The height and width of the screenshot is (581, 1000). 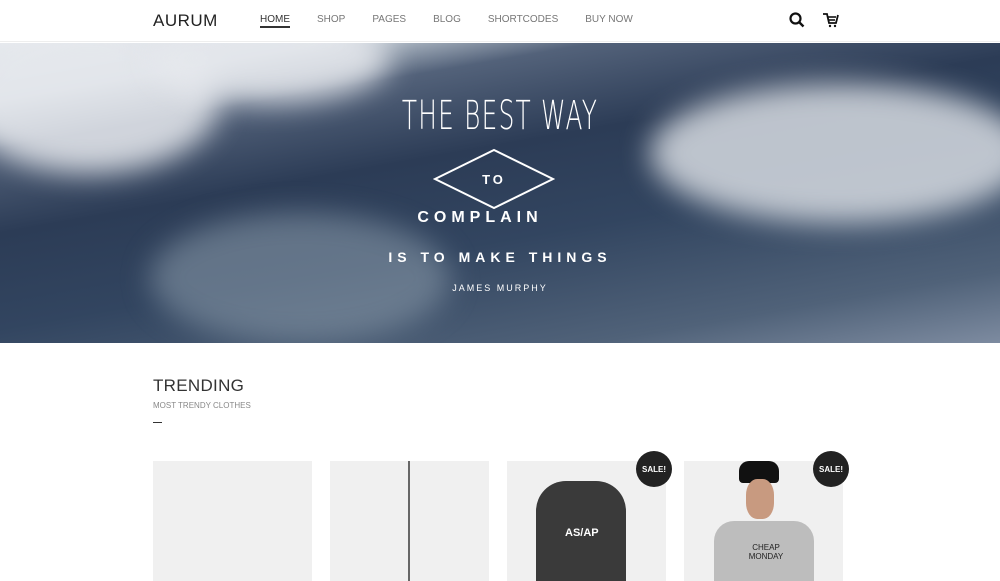 What do you see at coordinates (500, 257) in the screenshot?
I see `hero-line-4: IS TO MAKE THINGS` at bounding box center [500, 257].